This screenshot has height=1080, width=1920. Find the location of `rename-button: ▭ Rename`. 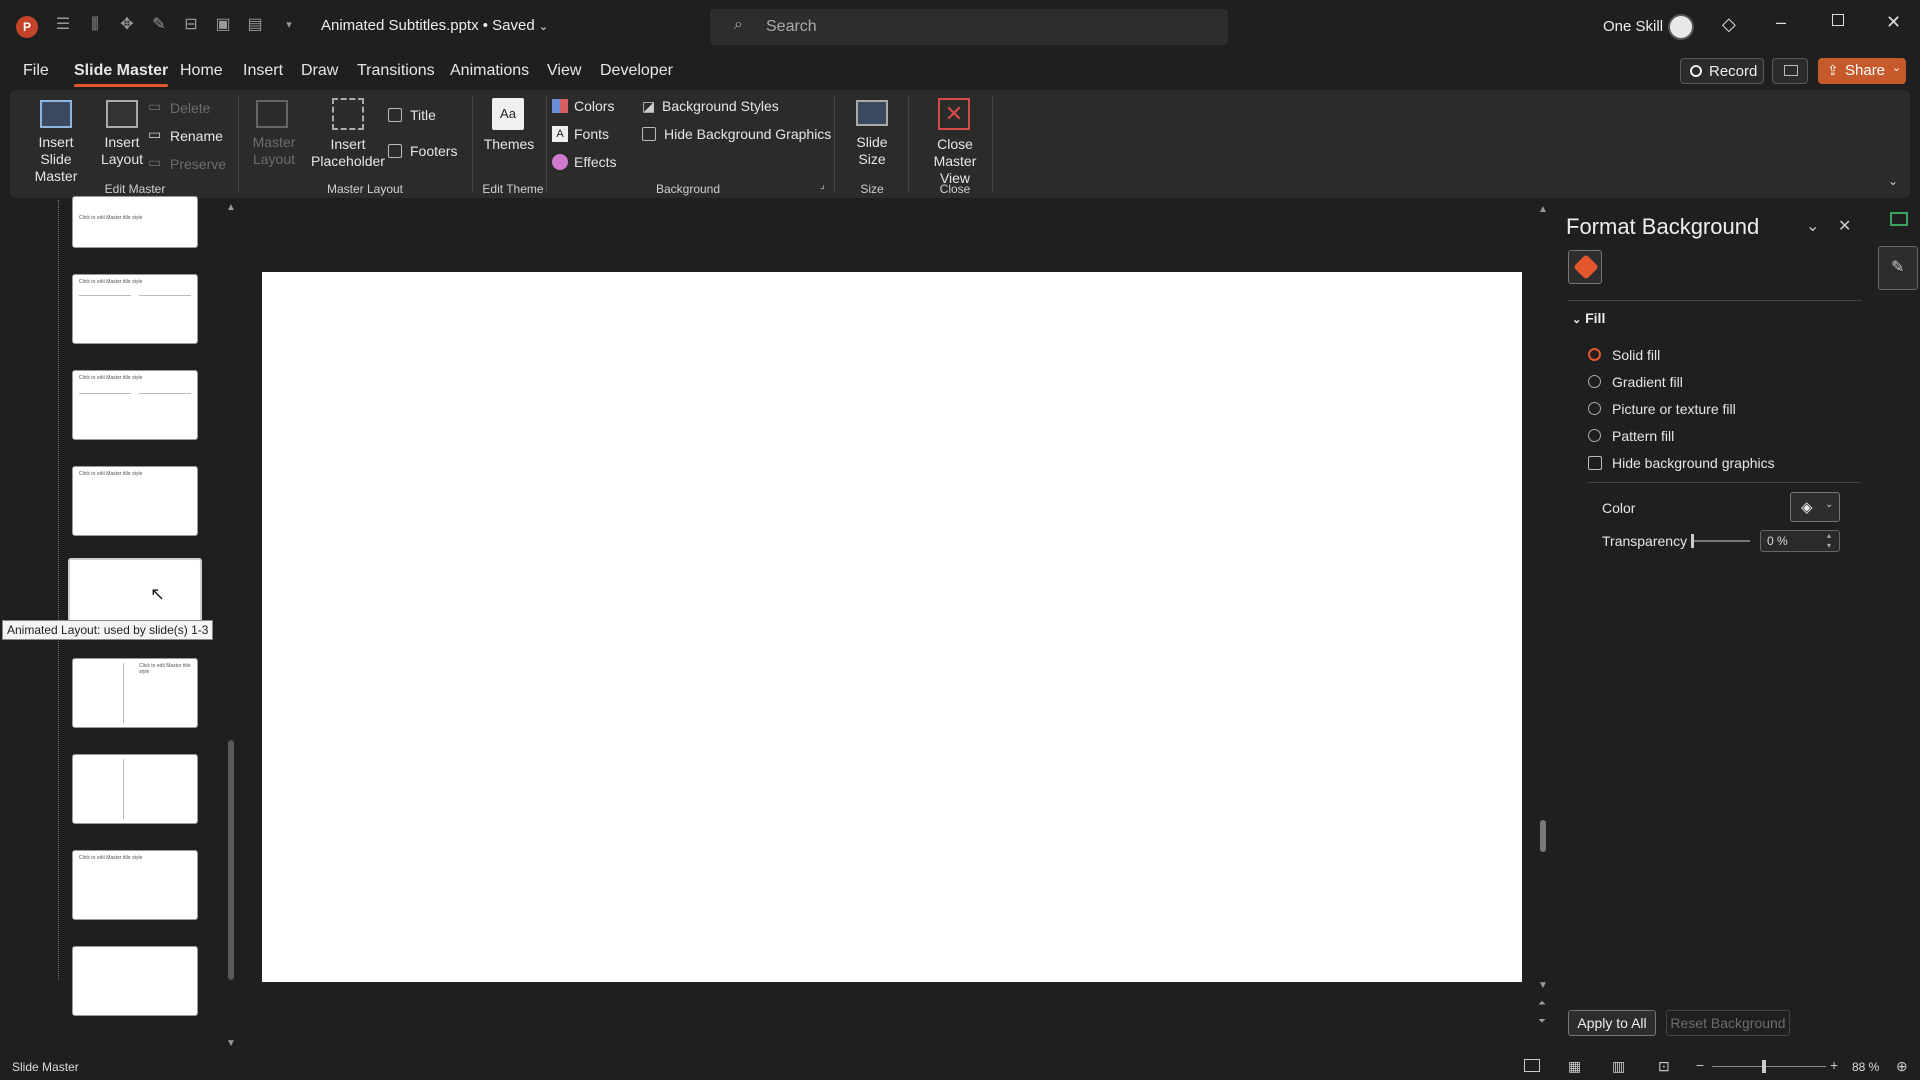

rename-button: ▭ Rename is located at coordinates (188, 137).